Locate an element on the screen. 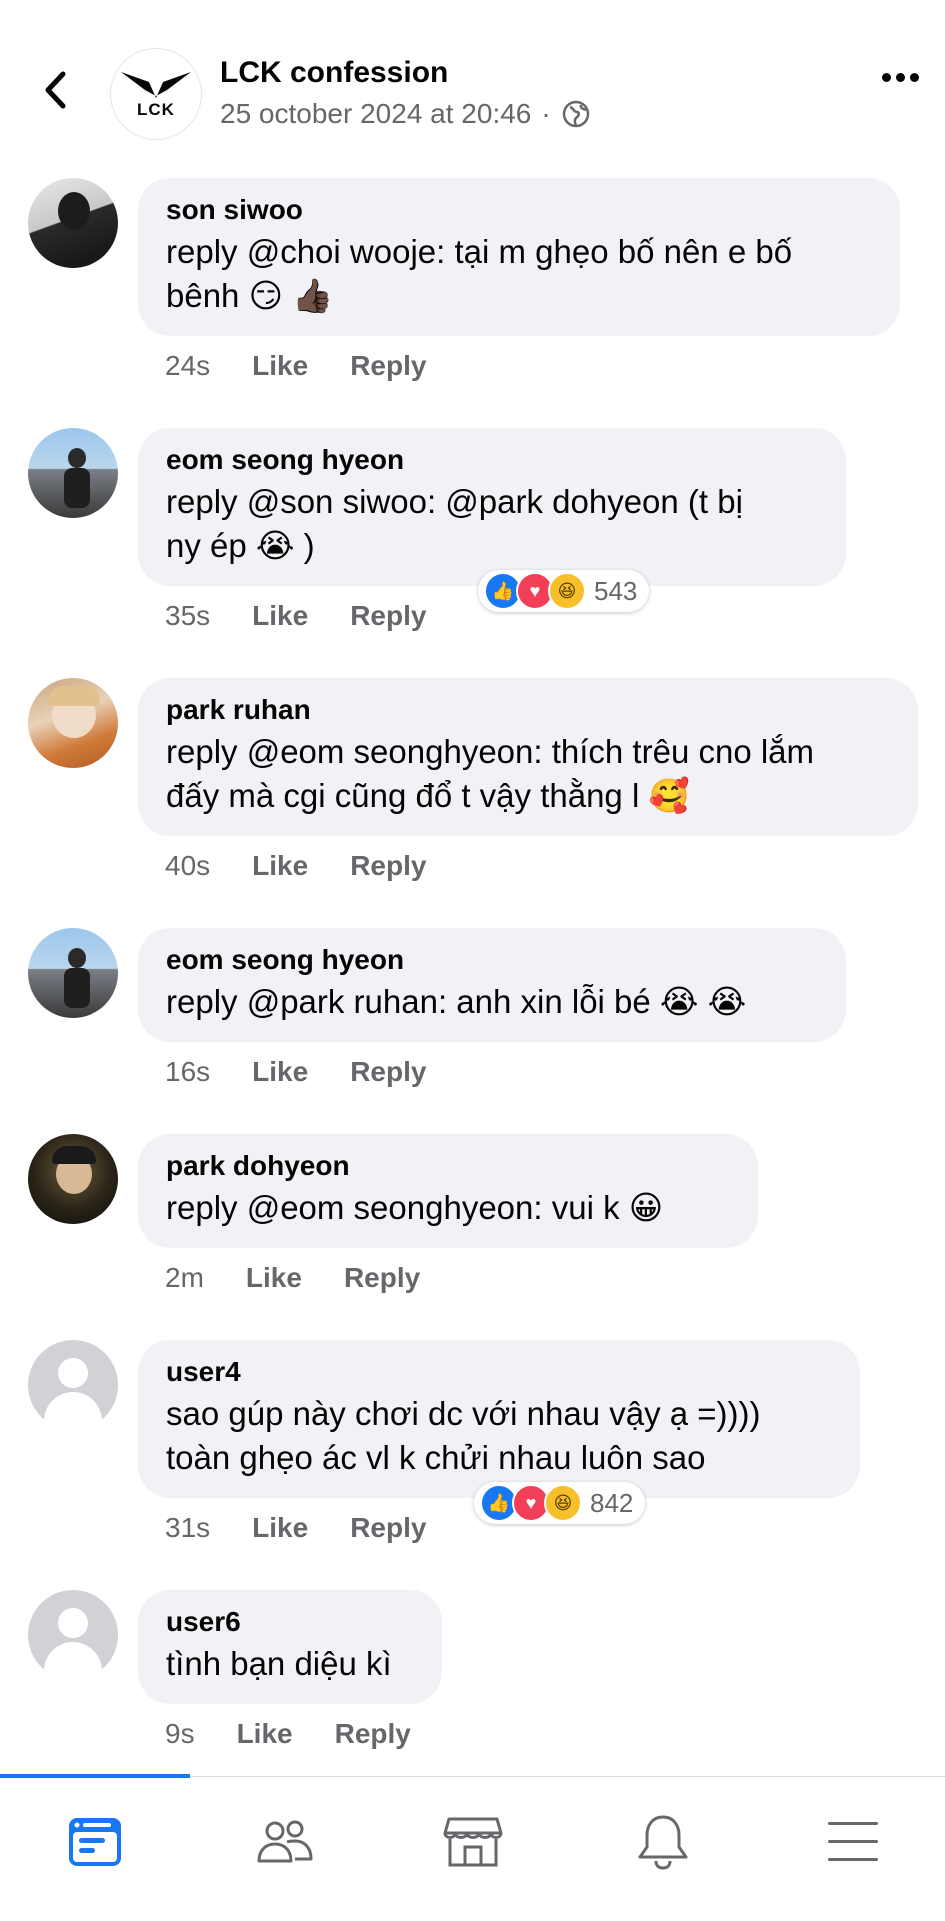 This screenshot has width=945, height=1921. comment-time: 16s is located at coordinates (188, 1071).